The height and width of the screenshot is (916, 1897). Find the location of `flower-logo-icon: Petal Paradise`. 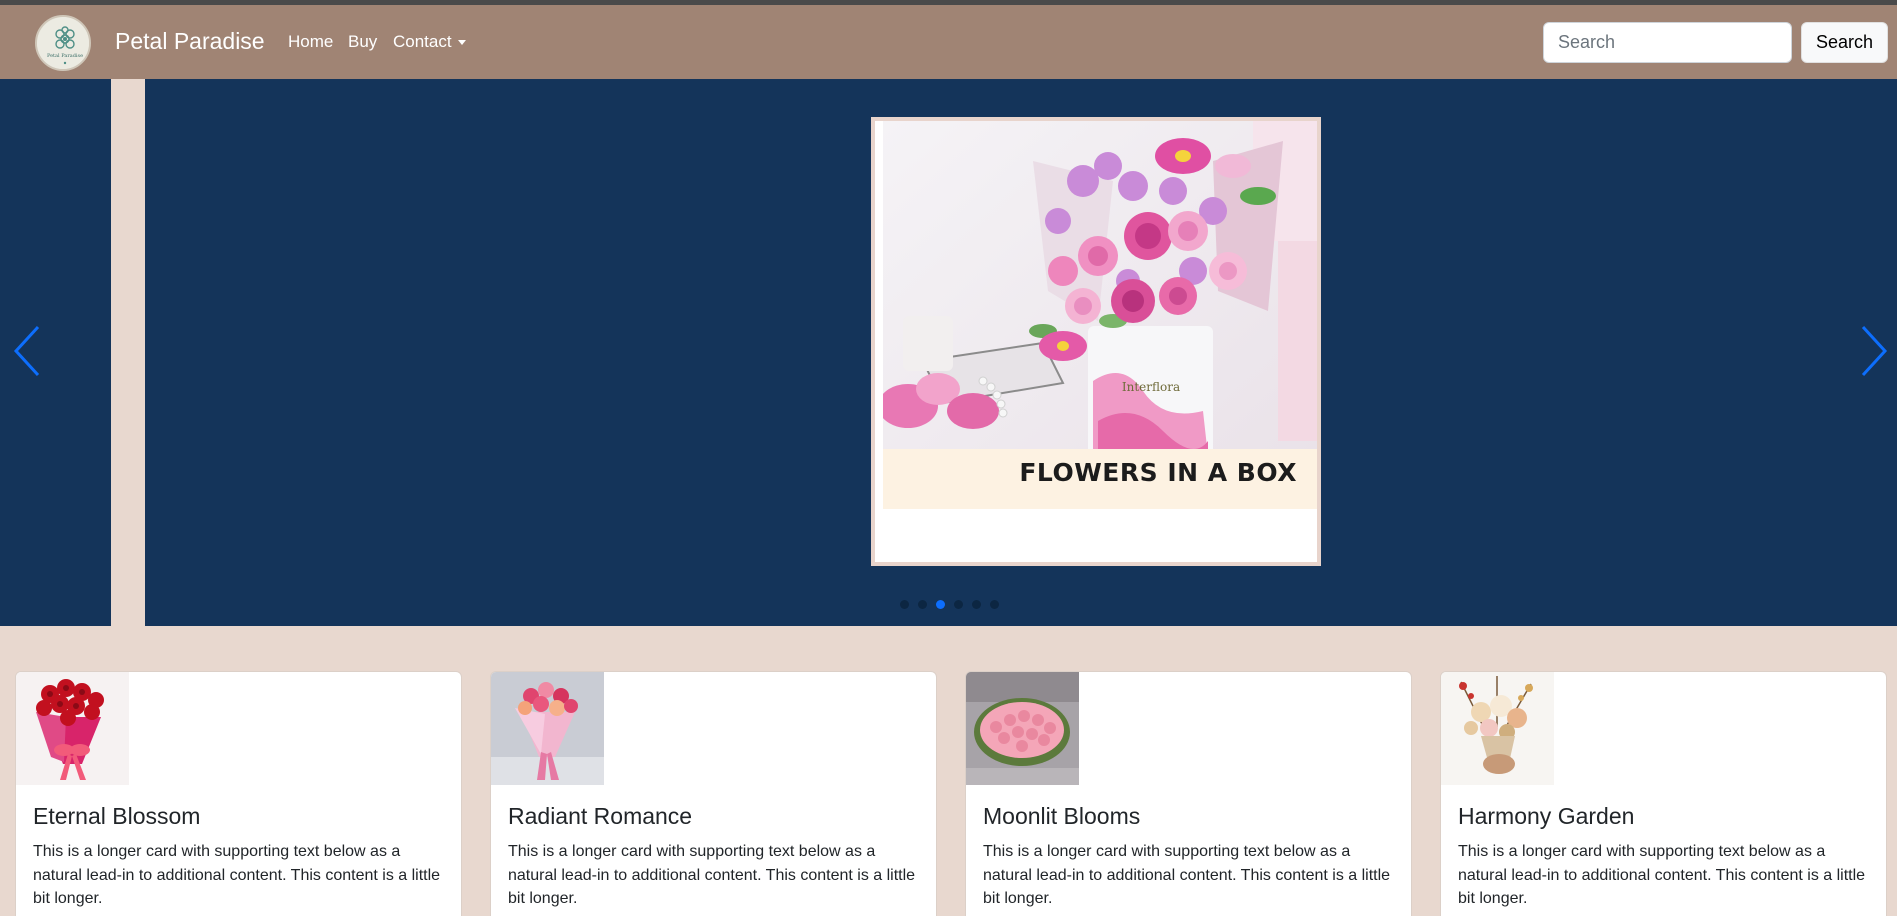

flower-logo-icon: Petal Paradise is located at coordinates (63, 43).